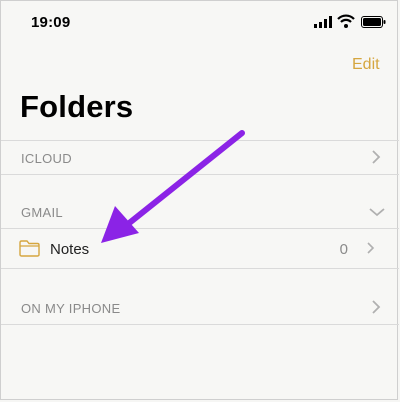 This screenshot has width=400, height=402. Describe the element at coordinates (200, 211) in the screenshot. I see `section-header-gmail: GMAIL` at that location.